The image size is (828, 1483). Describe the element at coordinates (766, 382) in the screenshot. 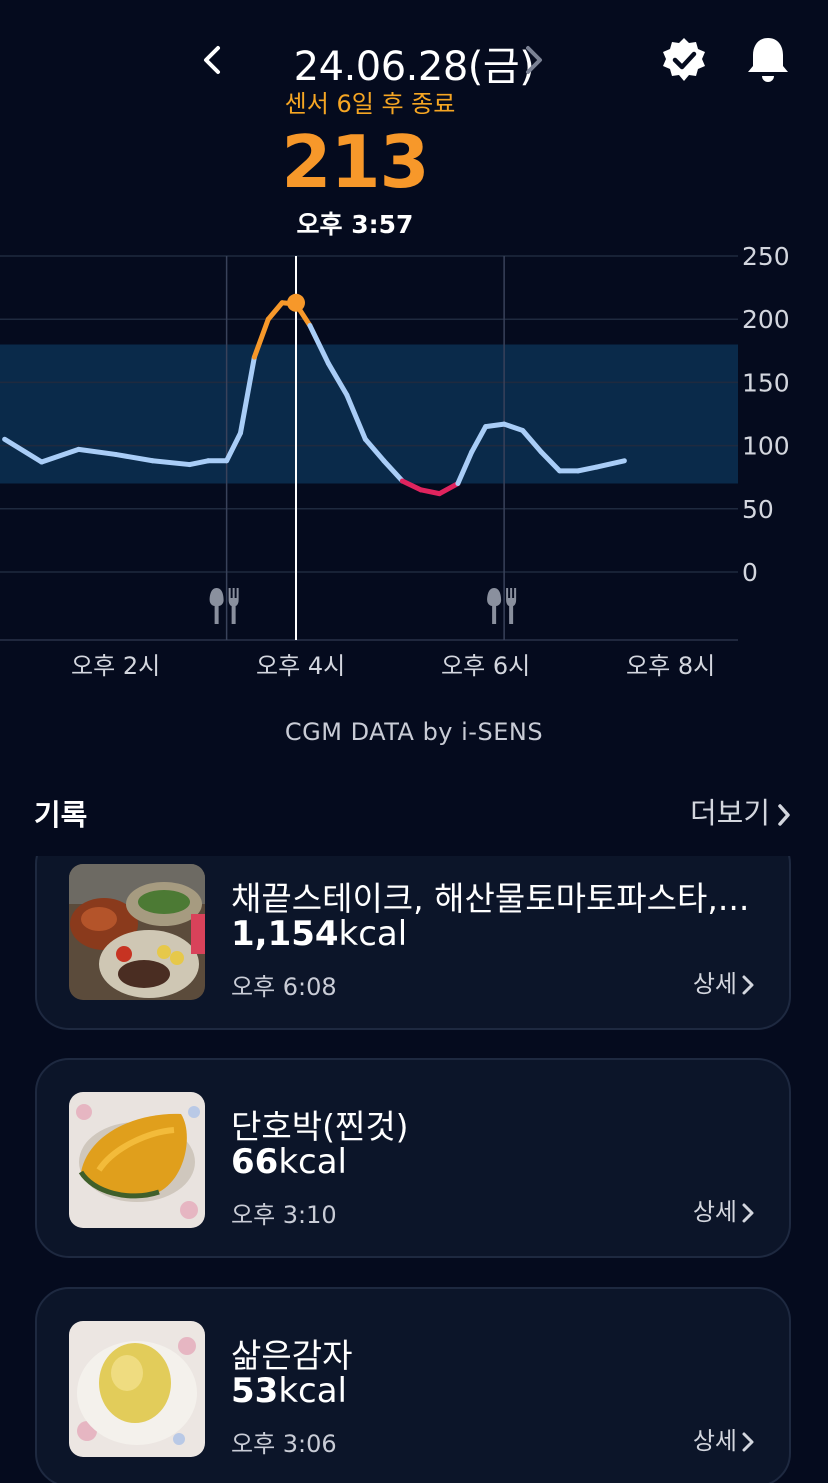

I see `y-tick-label: 150` at that location.